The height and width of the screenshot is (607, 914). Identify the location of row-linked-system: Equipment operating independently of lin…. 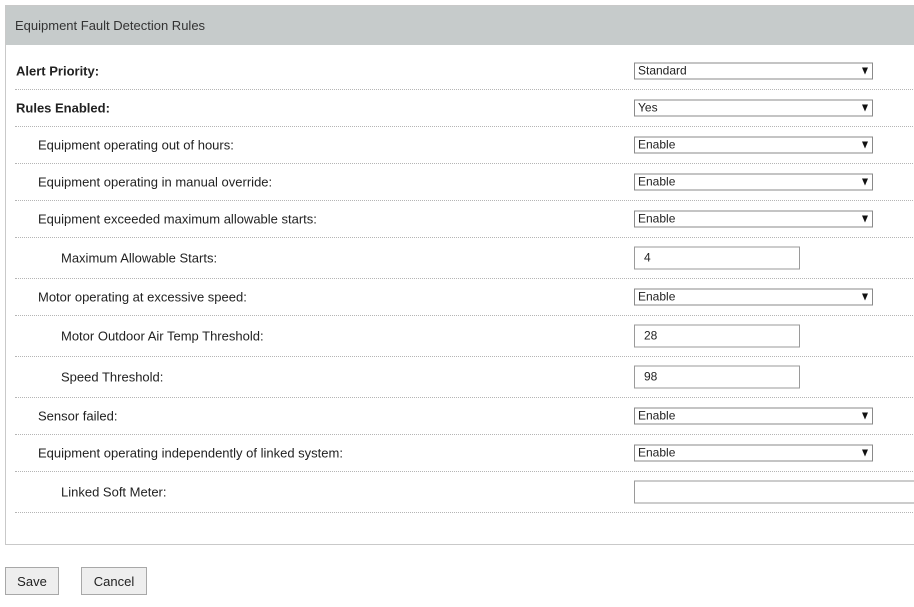
(464, 453).